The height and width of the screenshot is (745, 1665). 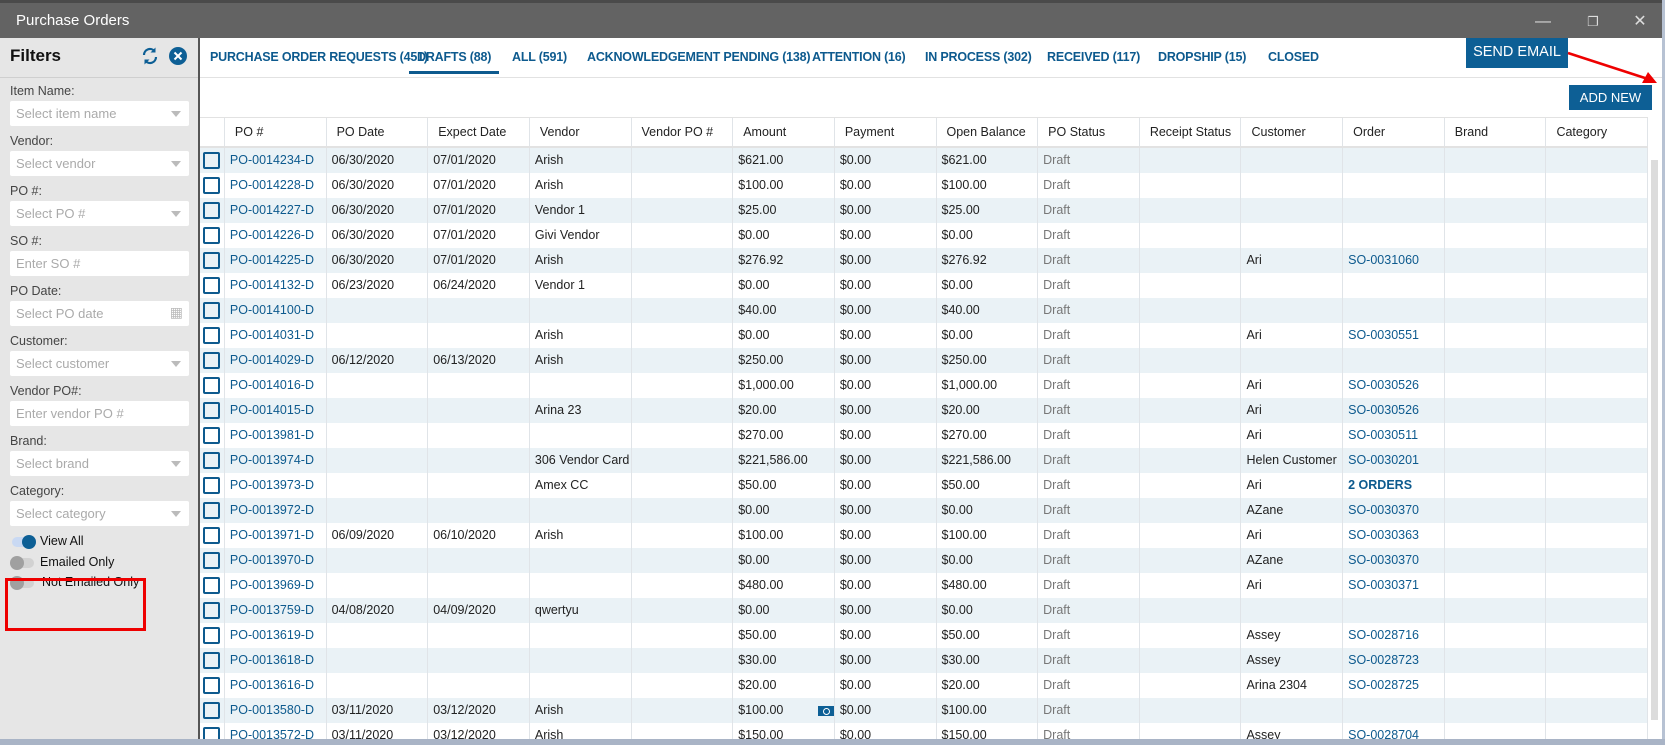 What do you see at coordinates (272, 535) in the screenshot?
I see `po-number-link: PO-0013971-D` at bounding box center [272, 535].